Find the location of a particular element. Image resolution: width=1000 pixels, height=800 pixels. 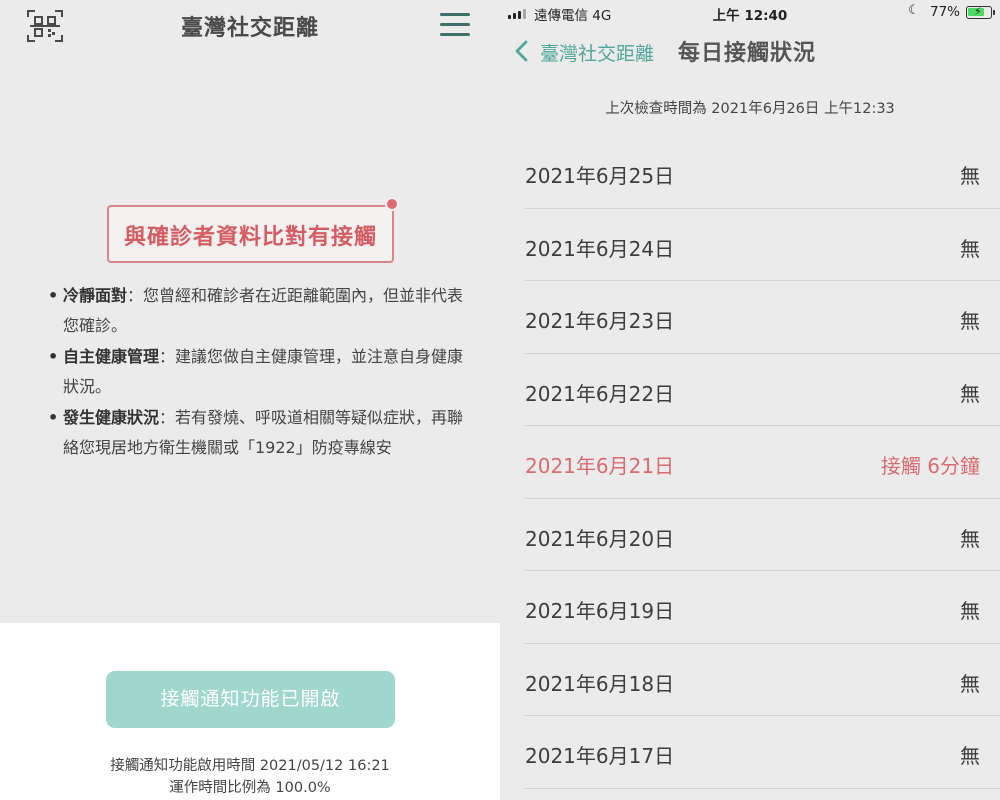

list-item: 2021年6月18日 無 is located at coordinates (750, 680).